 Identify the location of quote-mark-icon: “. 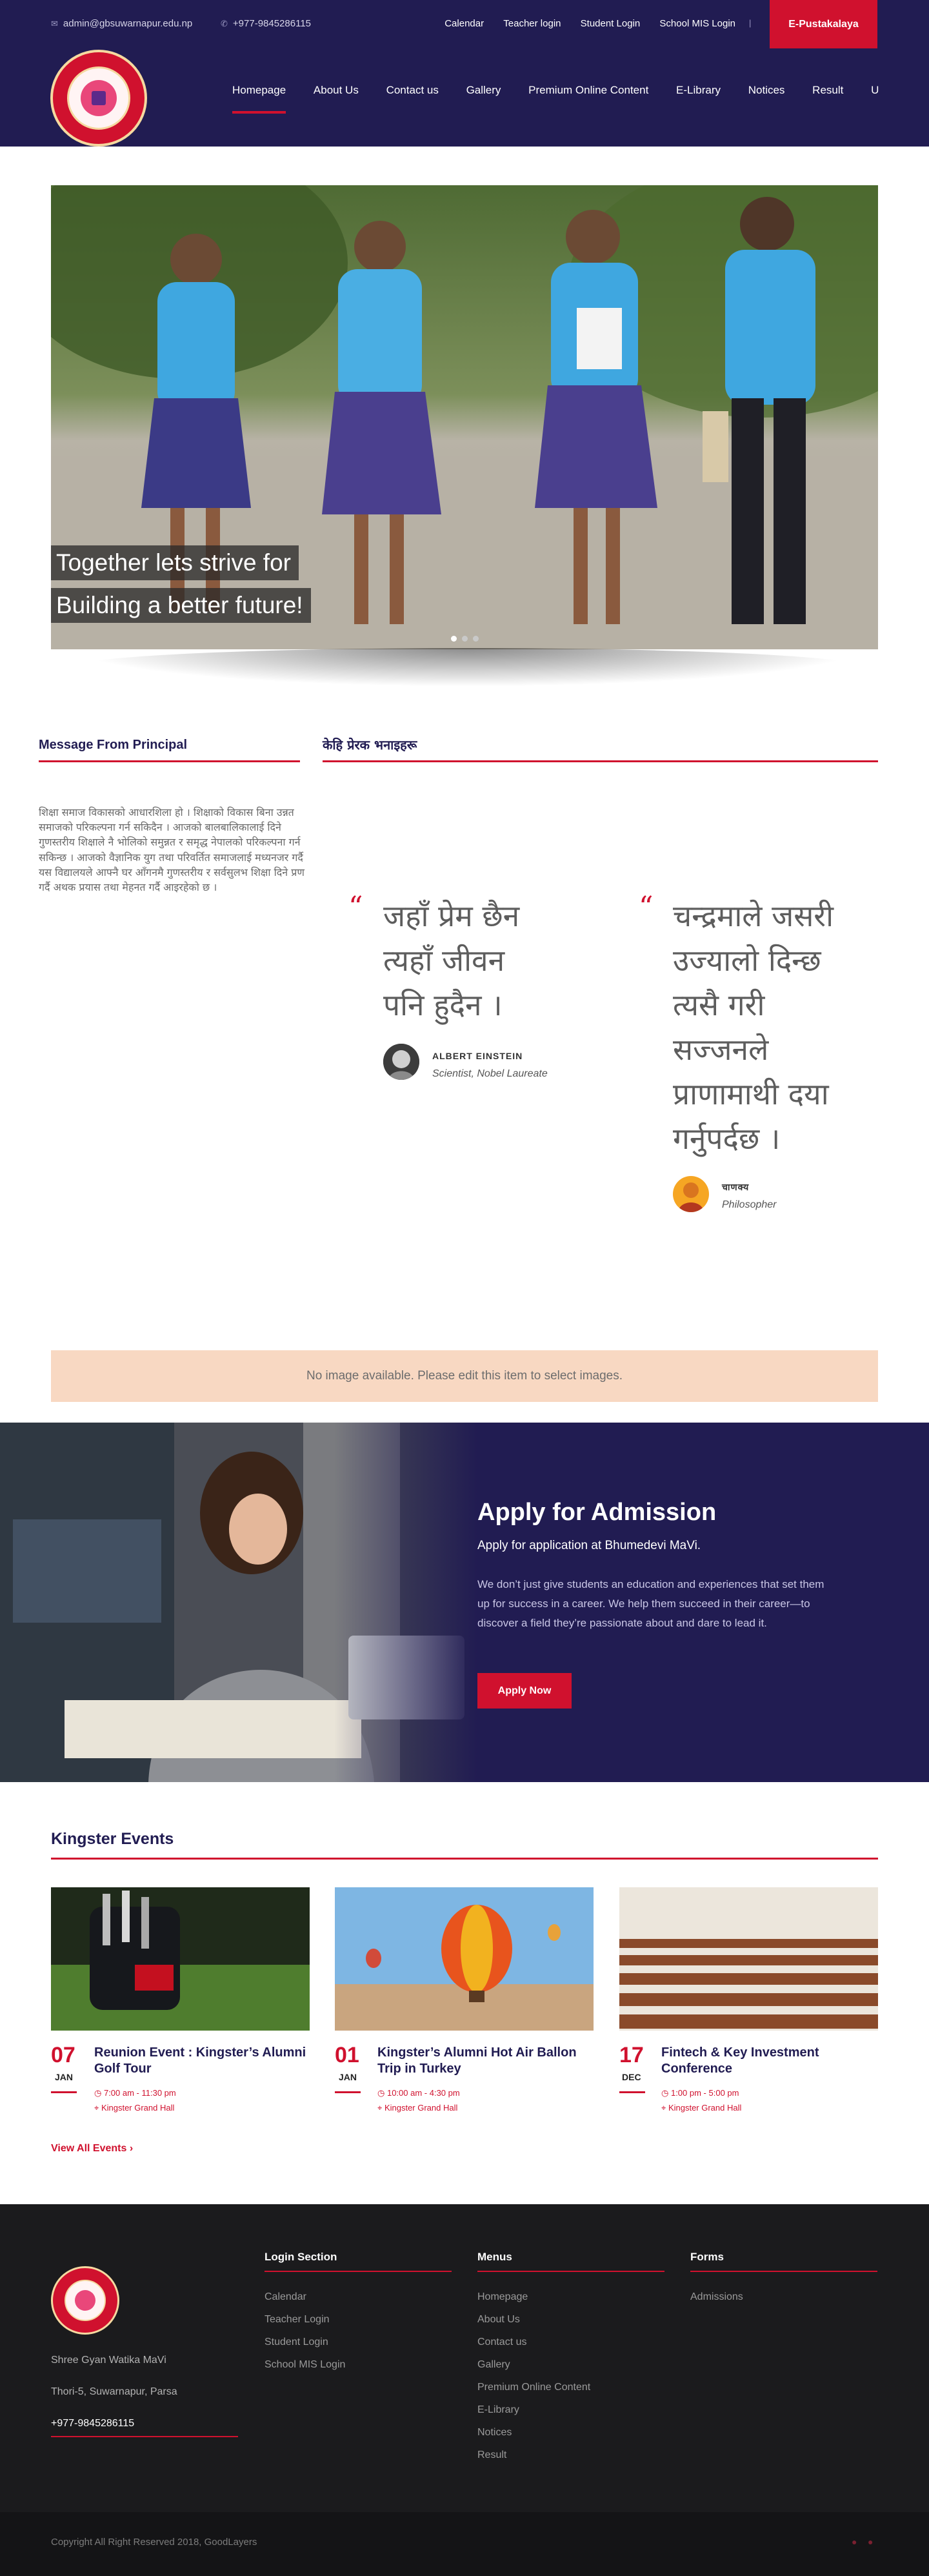
(646, 907).